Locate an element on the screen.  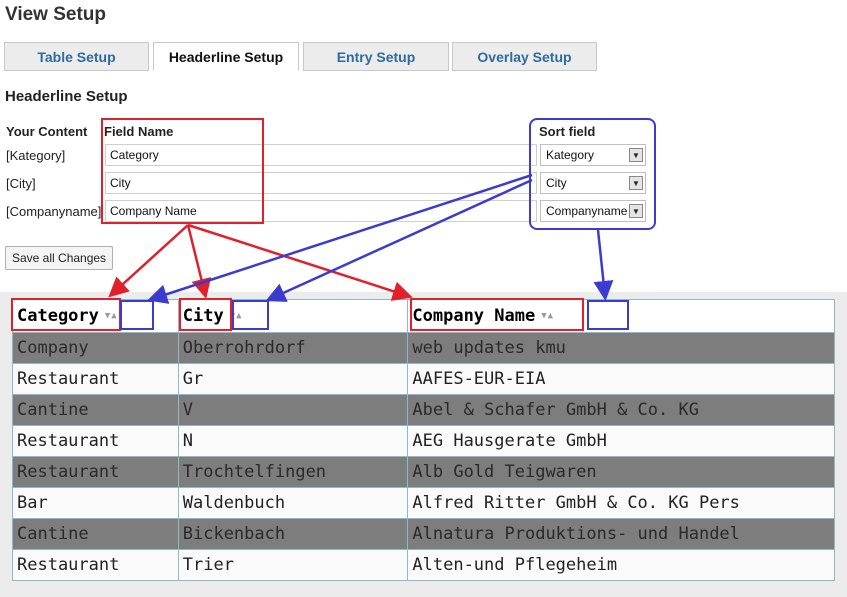
arrow-to-category-header is located at coordinates (148, 261).